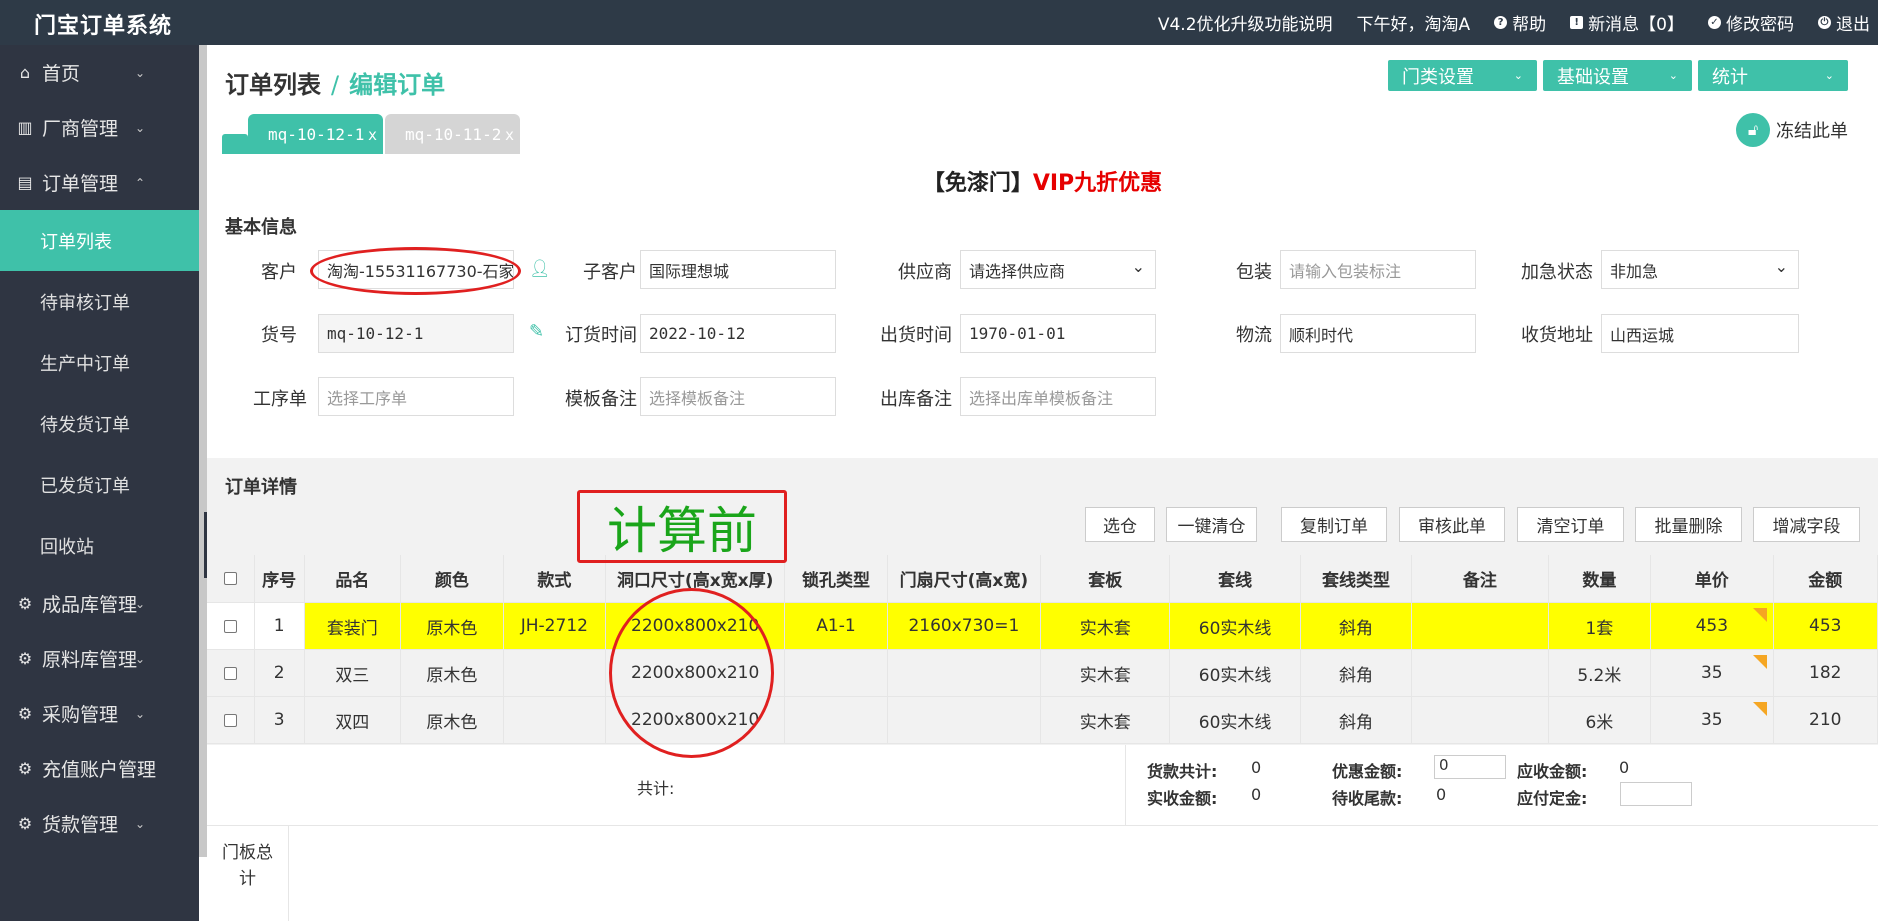 The width and height of the screenshot is (1878, 921). What do you see at coordinates (99, 484) in the screenshot?
I see `sidebar-item-shipped: 已发货订单` at bounding box center [99, 484].